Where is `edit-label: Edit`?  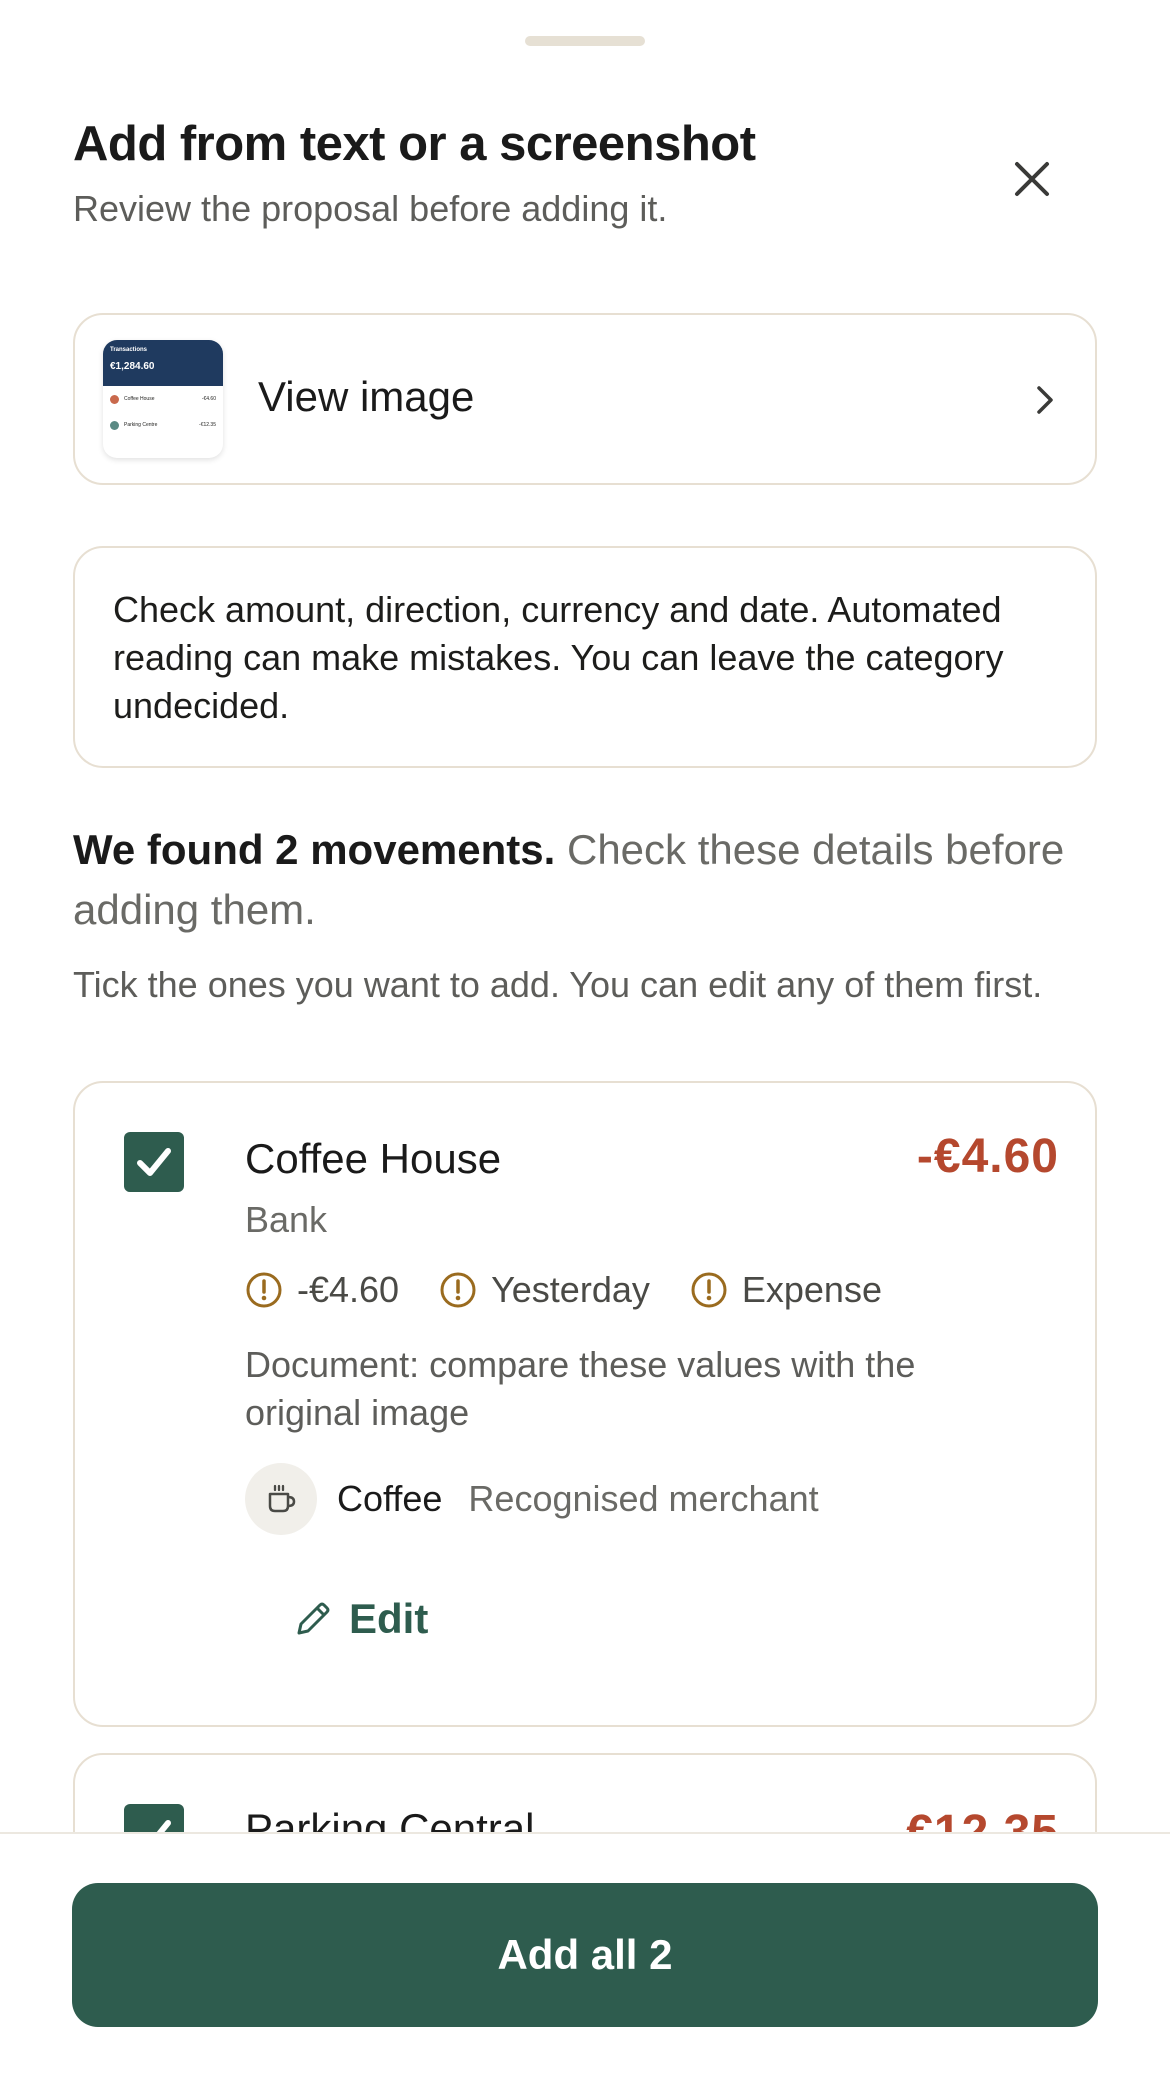
edit-label: Edit is located at coordinates (389, 1618).